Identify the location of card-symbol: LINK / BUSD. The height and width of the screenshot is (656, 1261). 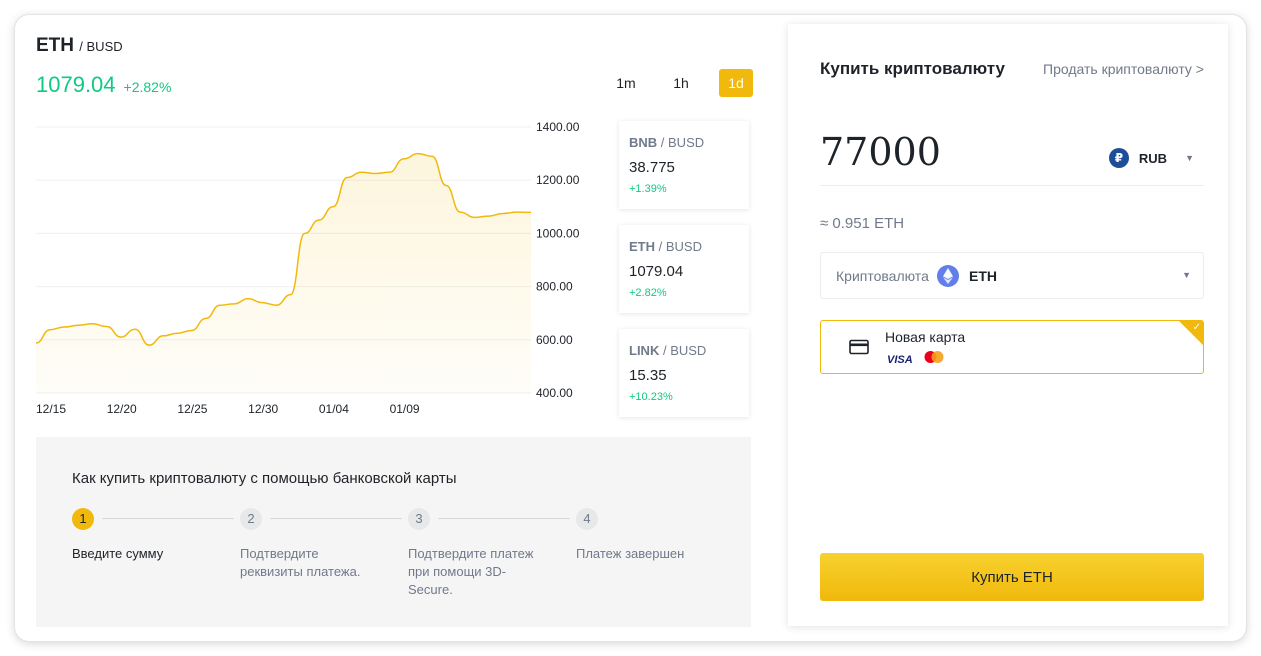
(668, 350).